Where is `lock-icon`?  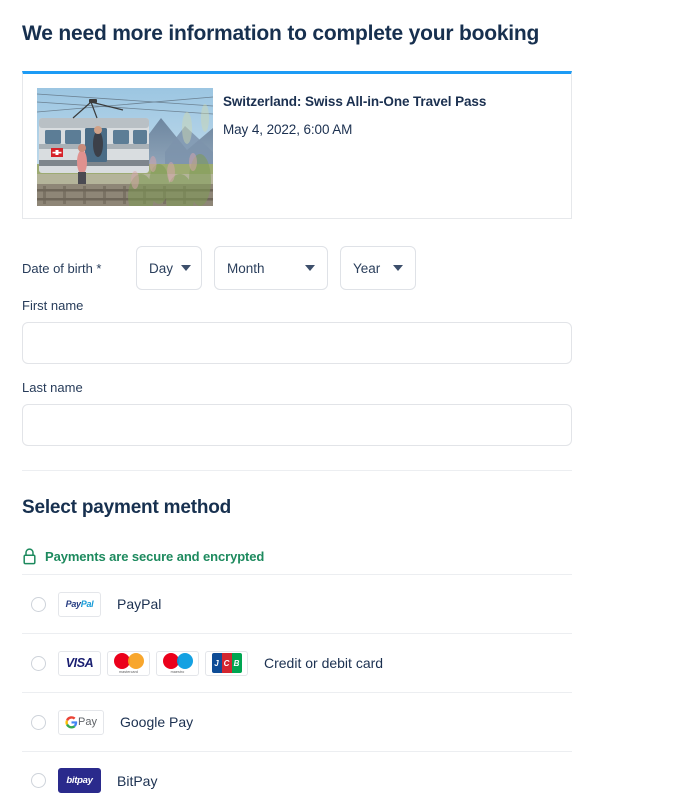
lock-icon is located at coordinates (29, 556).